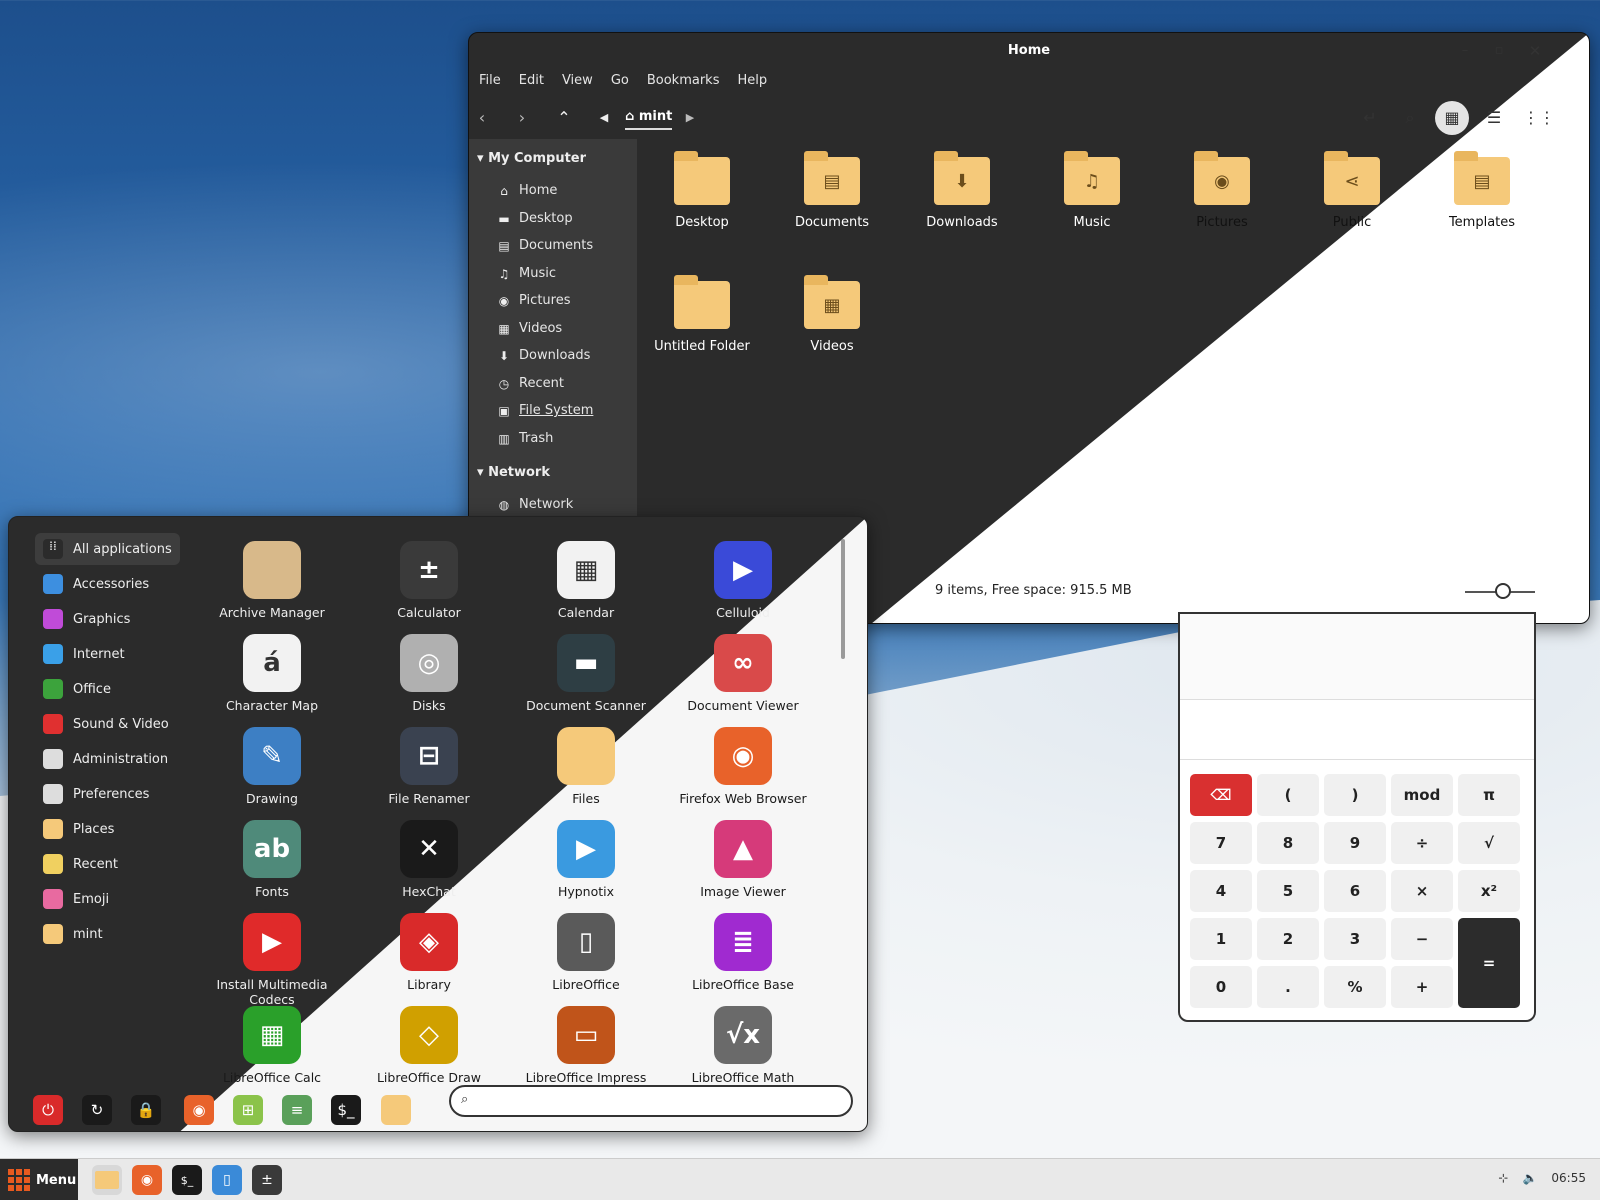 The image size is (1600, 1200). What do you see at coordinates (106, 724) in the screenshot?
I see `category-sound-video: Sound & Video` at bounding box center [106, 724].